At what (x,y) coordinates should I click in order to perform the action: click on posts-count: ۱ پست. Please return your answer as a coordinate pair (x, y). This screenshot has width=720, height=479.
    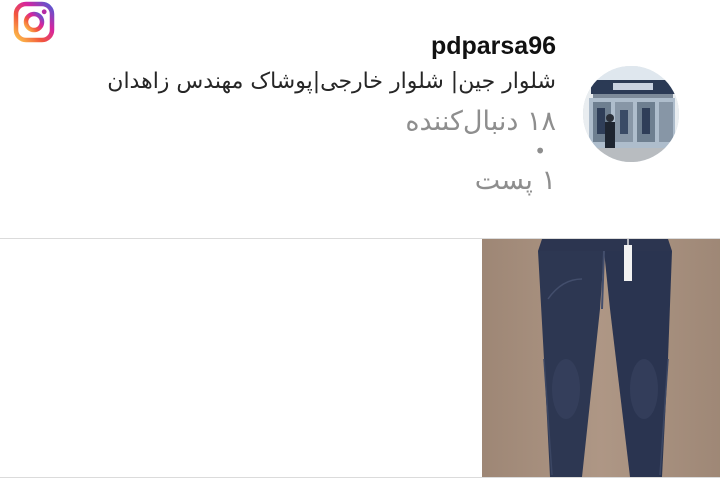
    Looking at the image, I should click on (515, 180).